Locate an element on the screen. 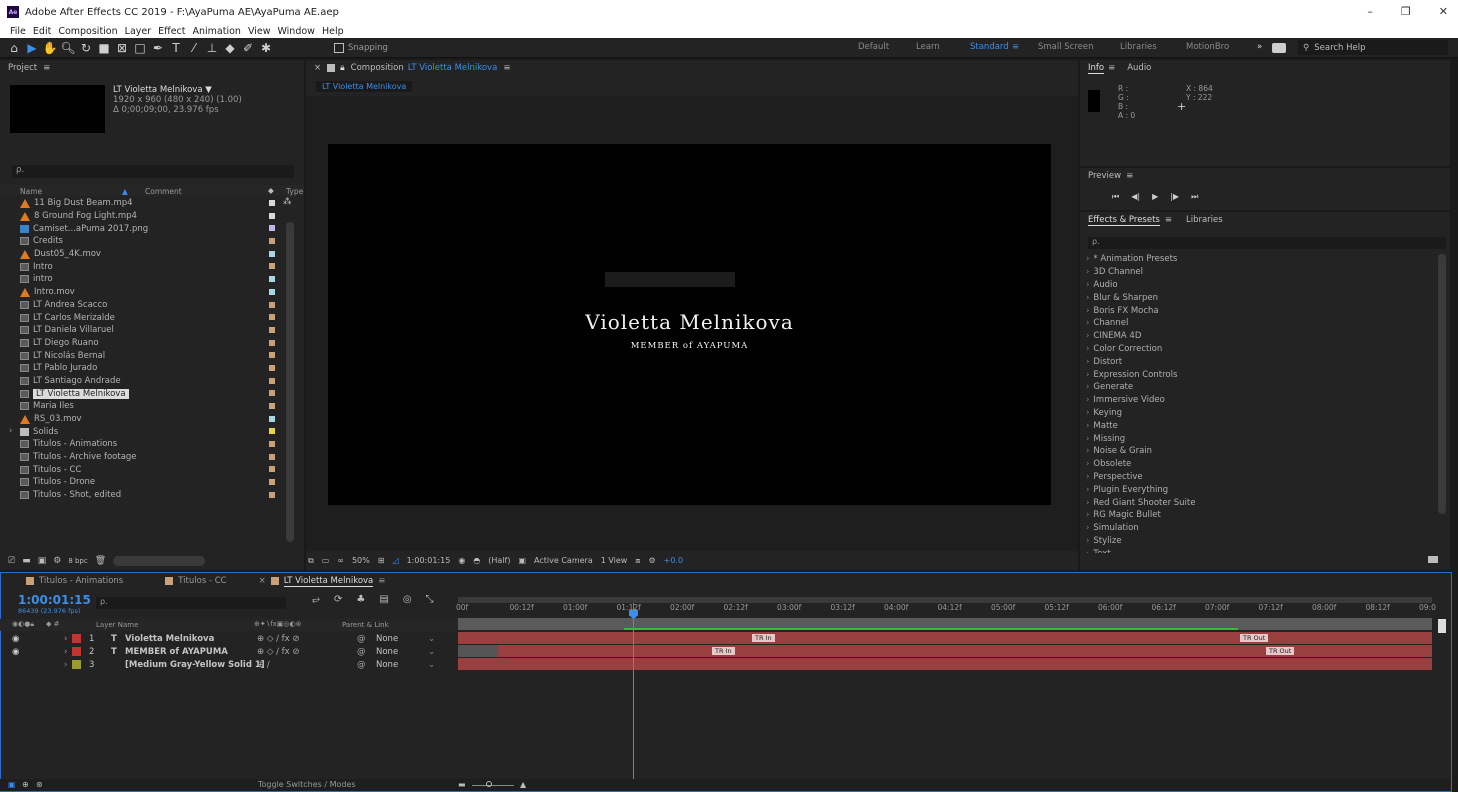  timecode-display: 1:00:01:15 is located at coordinates (429, 560).